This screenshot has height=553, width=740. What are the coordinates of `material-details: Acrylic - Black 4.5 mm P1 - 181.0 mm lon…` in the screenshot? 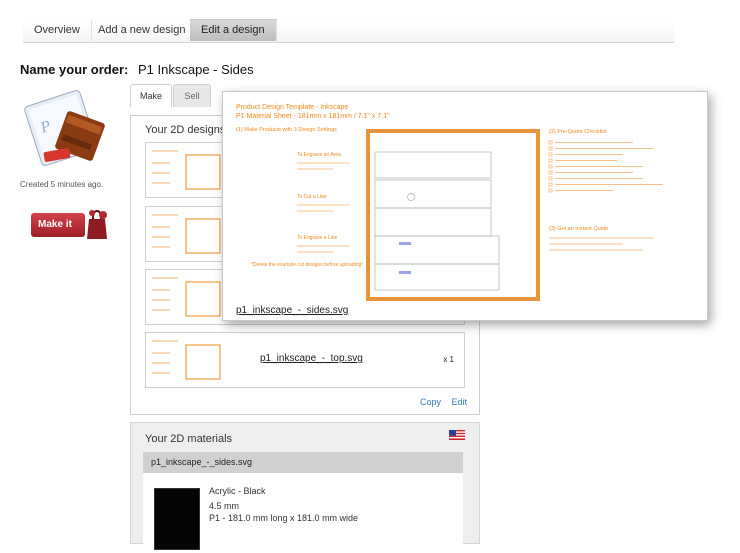 It's located at (303, 513).